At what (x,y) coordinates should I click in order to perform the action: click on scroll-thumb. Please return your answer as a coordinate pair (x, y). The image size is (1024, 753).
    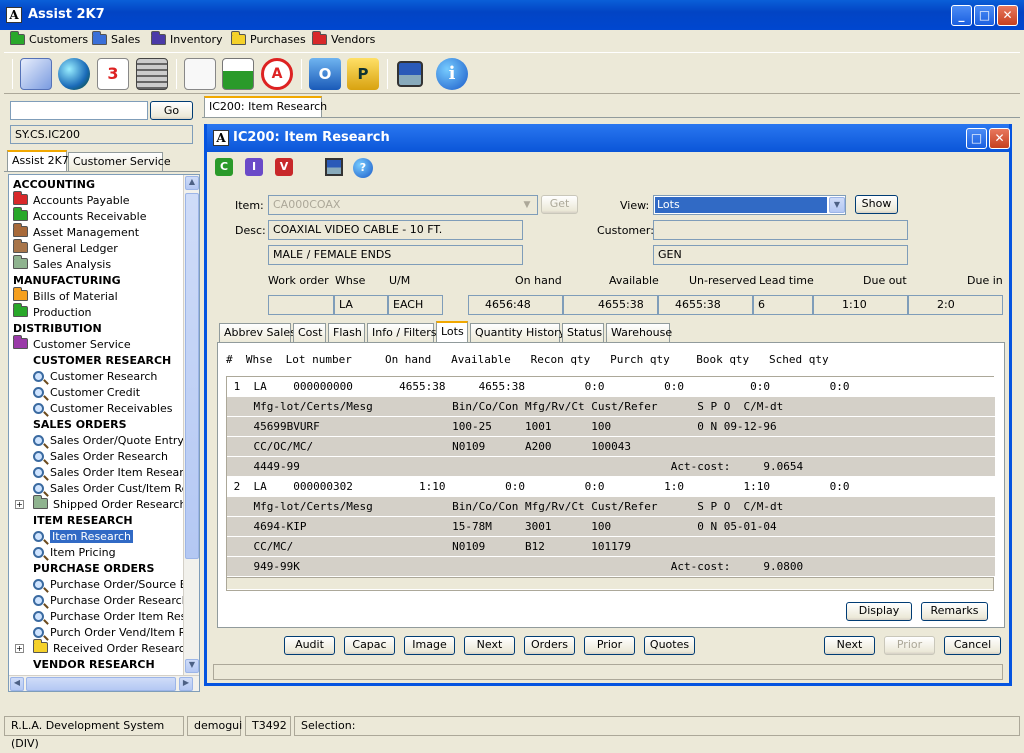
    Looking at the image, I should click on (192, 376).